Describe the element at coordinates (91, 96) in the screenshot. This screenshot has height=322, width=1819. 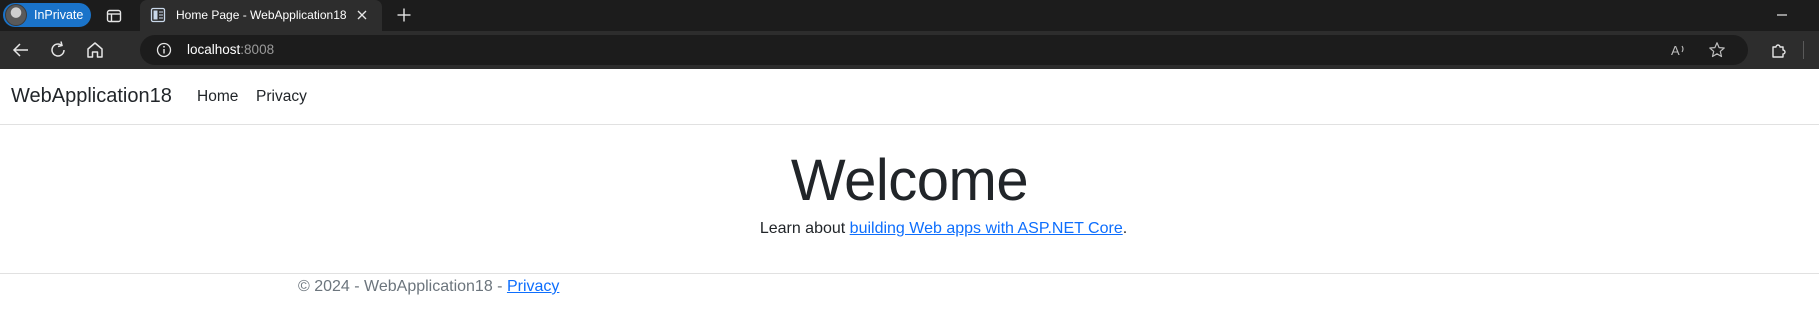
I see `site-brand-link: WebApplication18` at that location.